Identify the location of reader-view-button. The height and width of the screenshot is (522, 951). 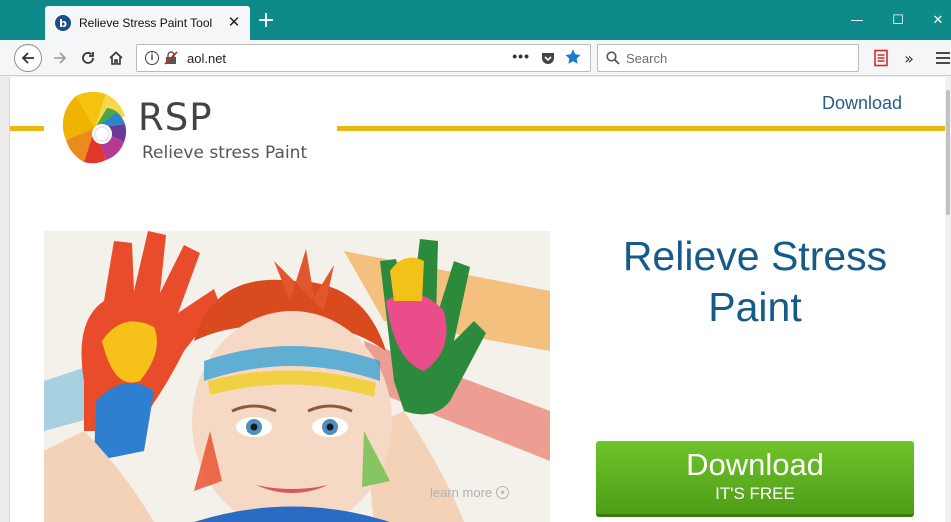
(881, 58).